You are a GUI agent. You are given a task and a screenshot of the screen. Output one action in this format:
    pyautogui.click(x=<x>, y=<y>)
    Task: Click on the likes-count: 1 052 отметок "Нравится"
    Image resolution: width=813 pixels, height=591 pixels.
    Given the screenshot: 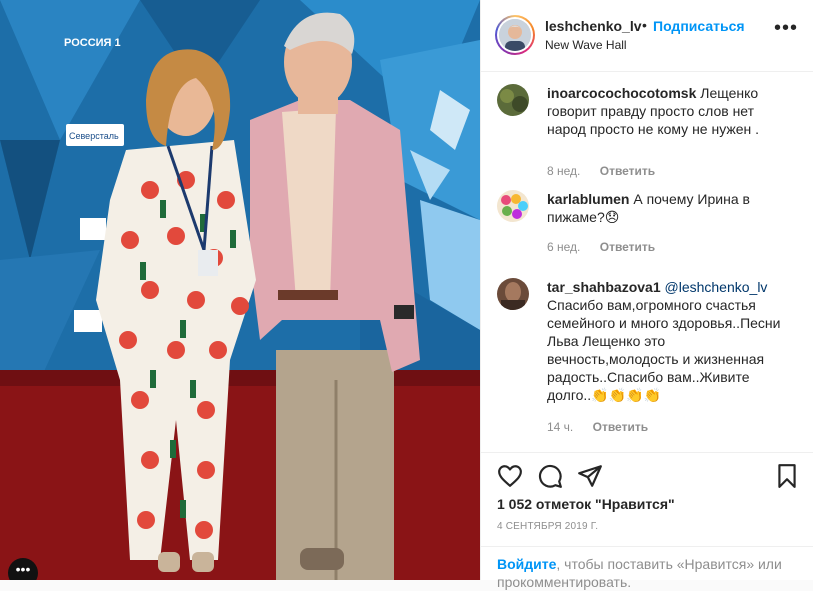 What is the action you would take?
    pyautogui.click(x=586, y=504)
    